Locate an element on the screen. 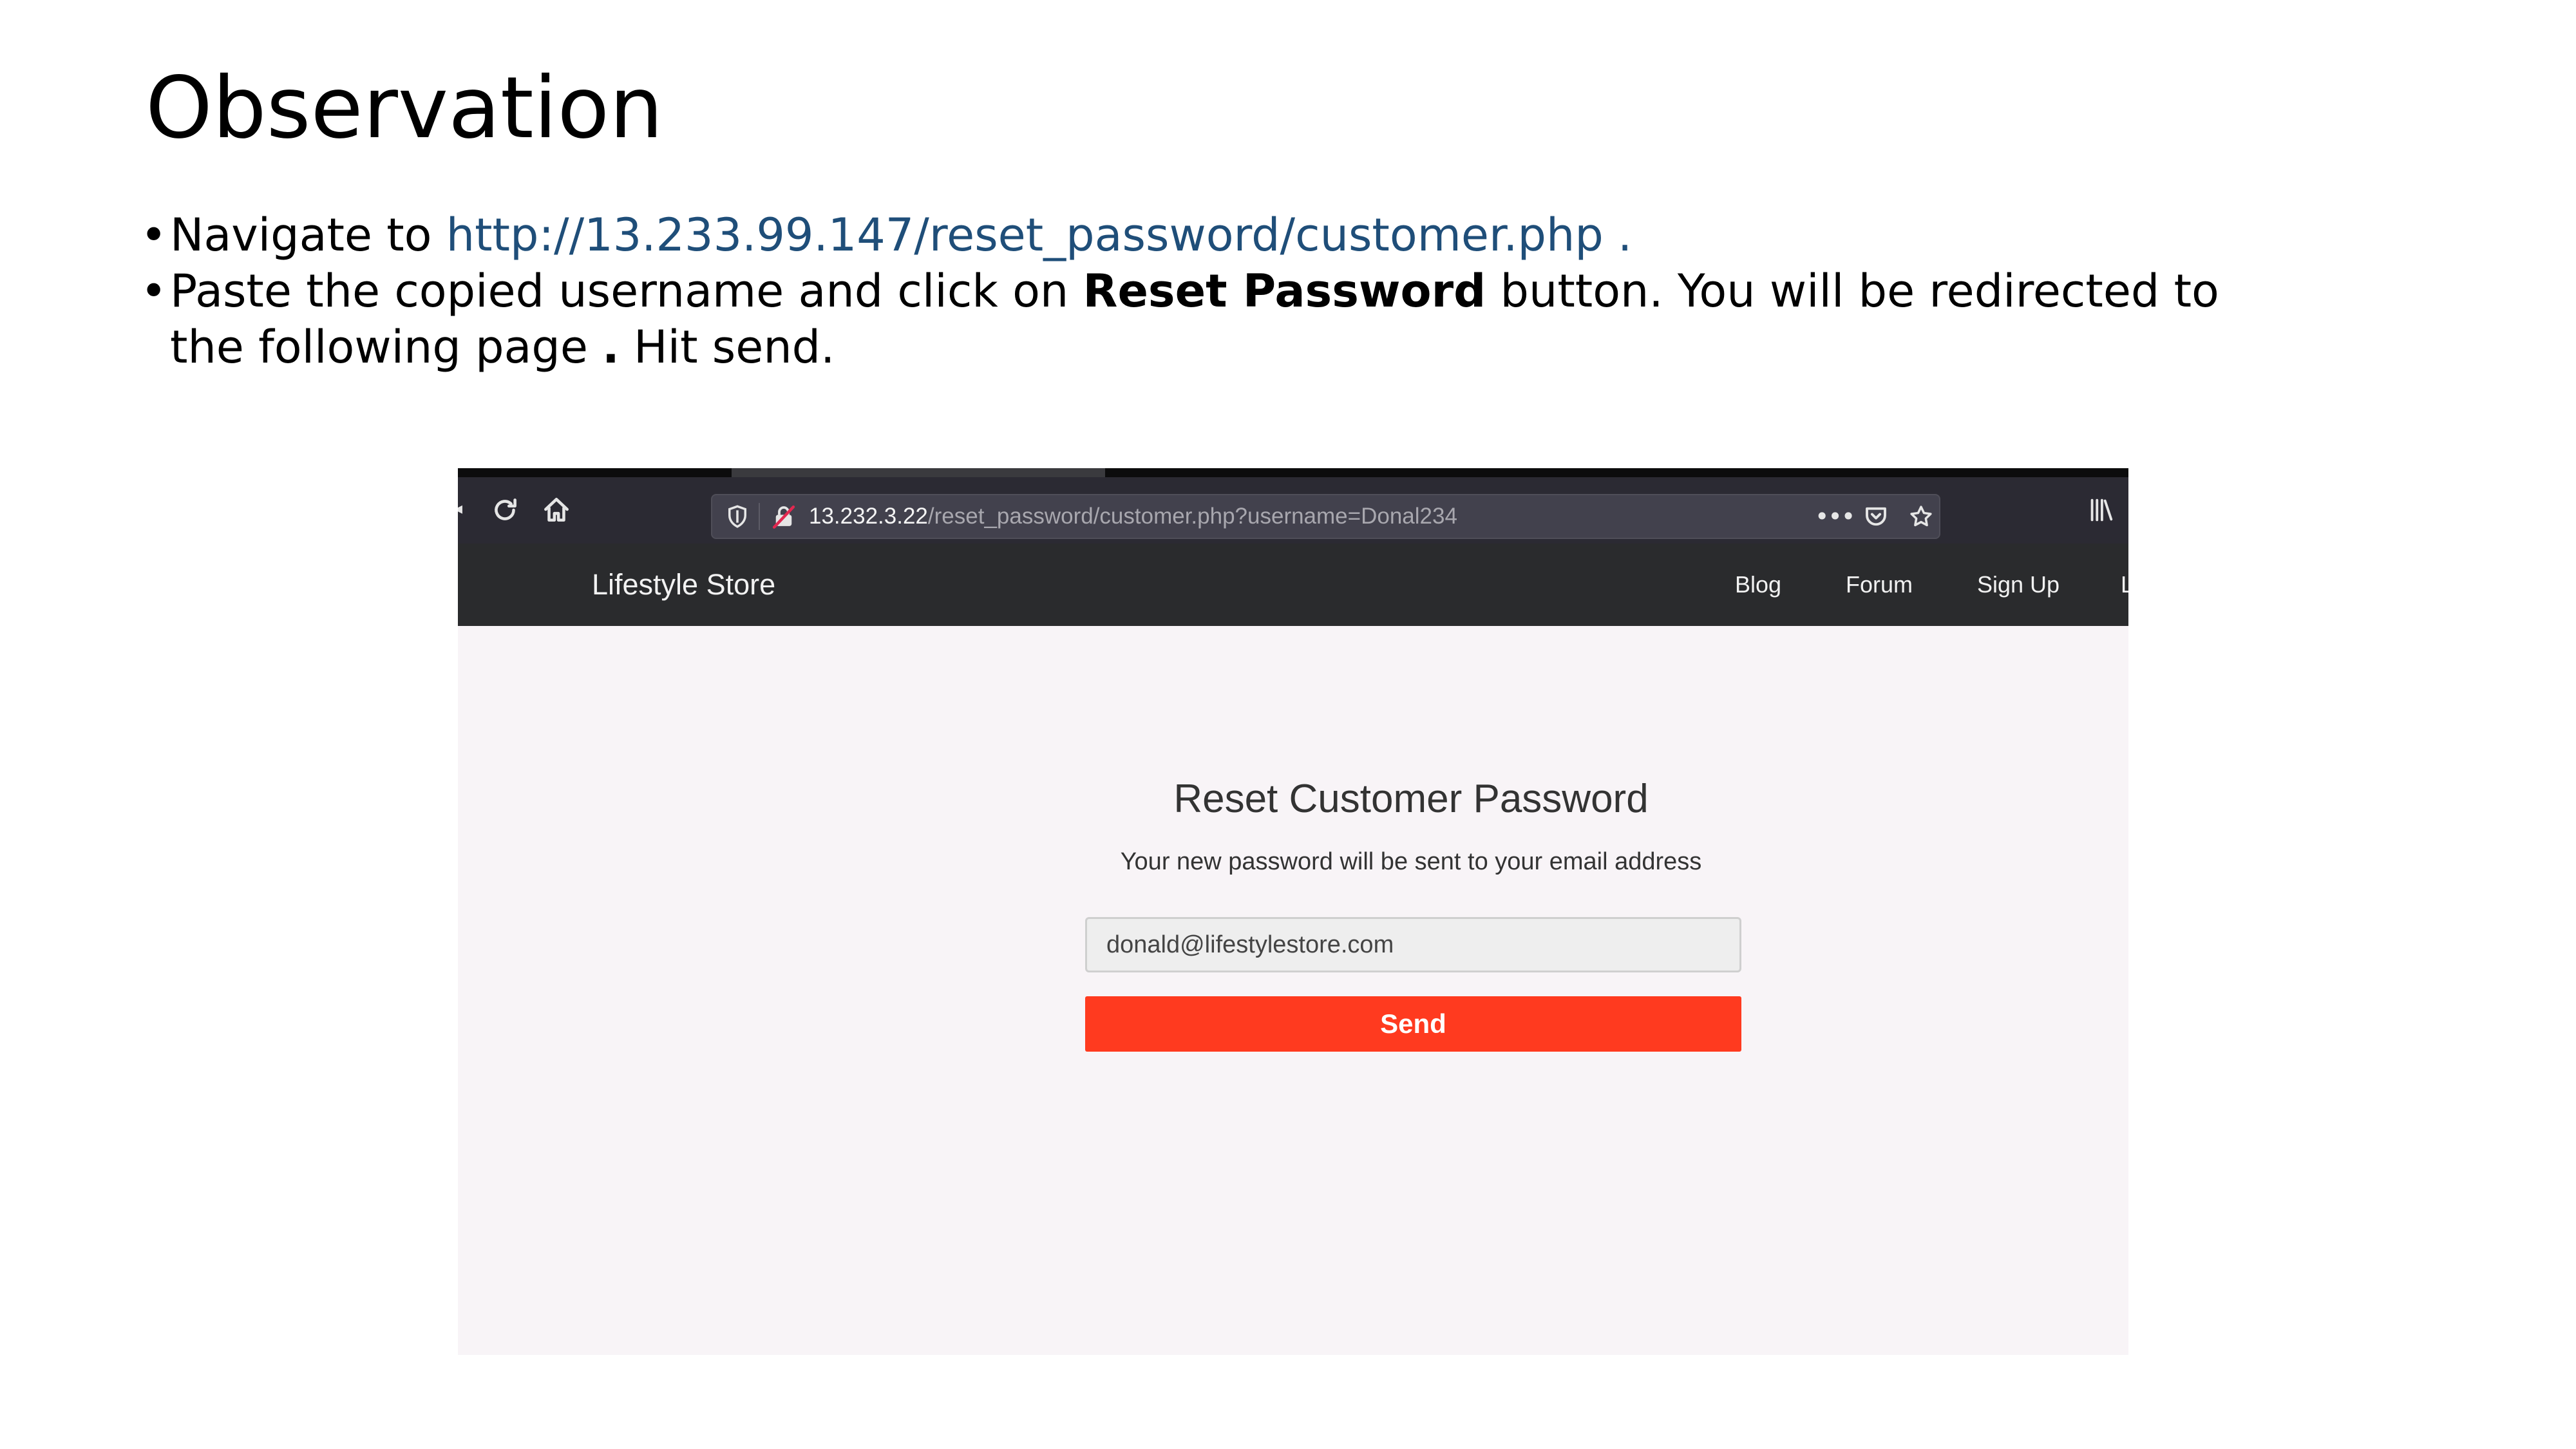 This screenshot has height=1449, width=2576. home-icon is located at coordinates (556, 510).